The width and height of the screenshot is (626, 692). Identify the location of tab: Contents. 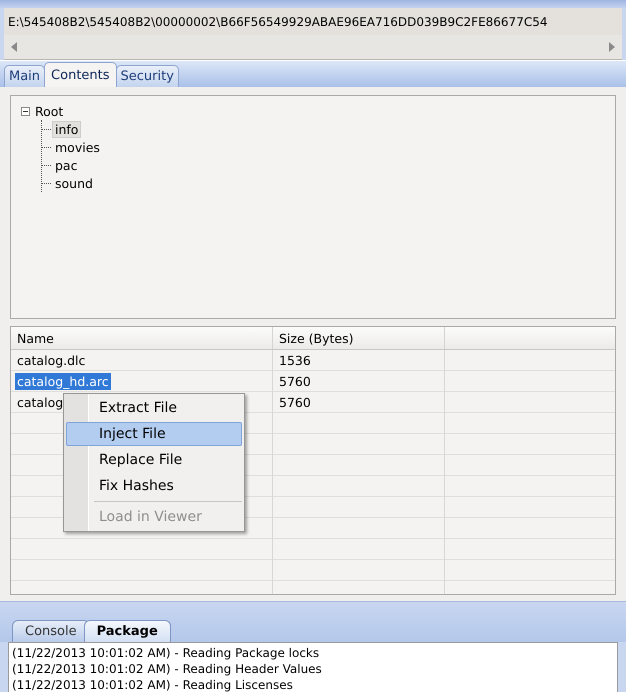
(80, 74).